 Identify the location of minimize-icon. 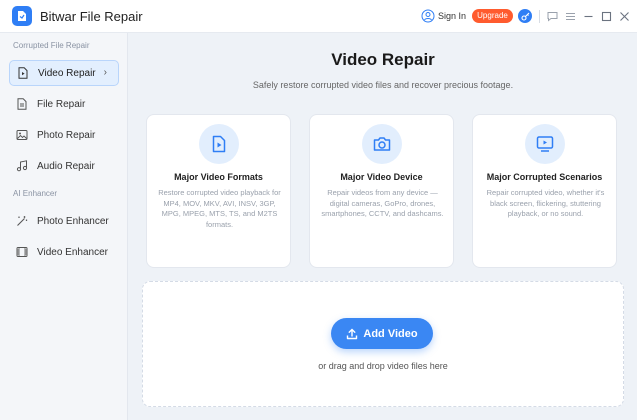
(588, 16).